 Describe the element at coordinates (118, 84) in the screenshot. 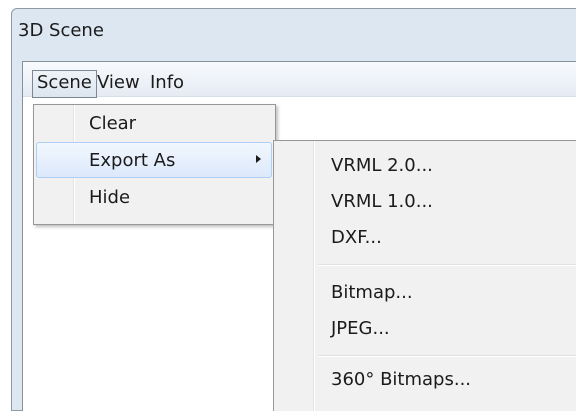

I see `menu-view: View` at that location.